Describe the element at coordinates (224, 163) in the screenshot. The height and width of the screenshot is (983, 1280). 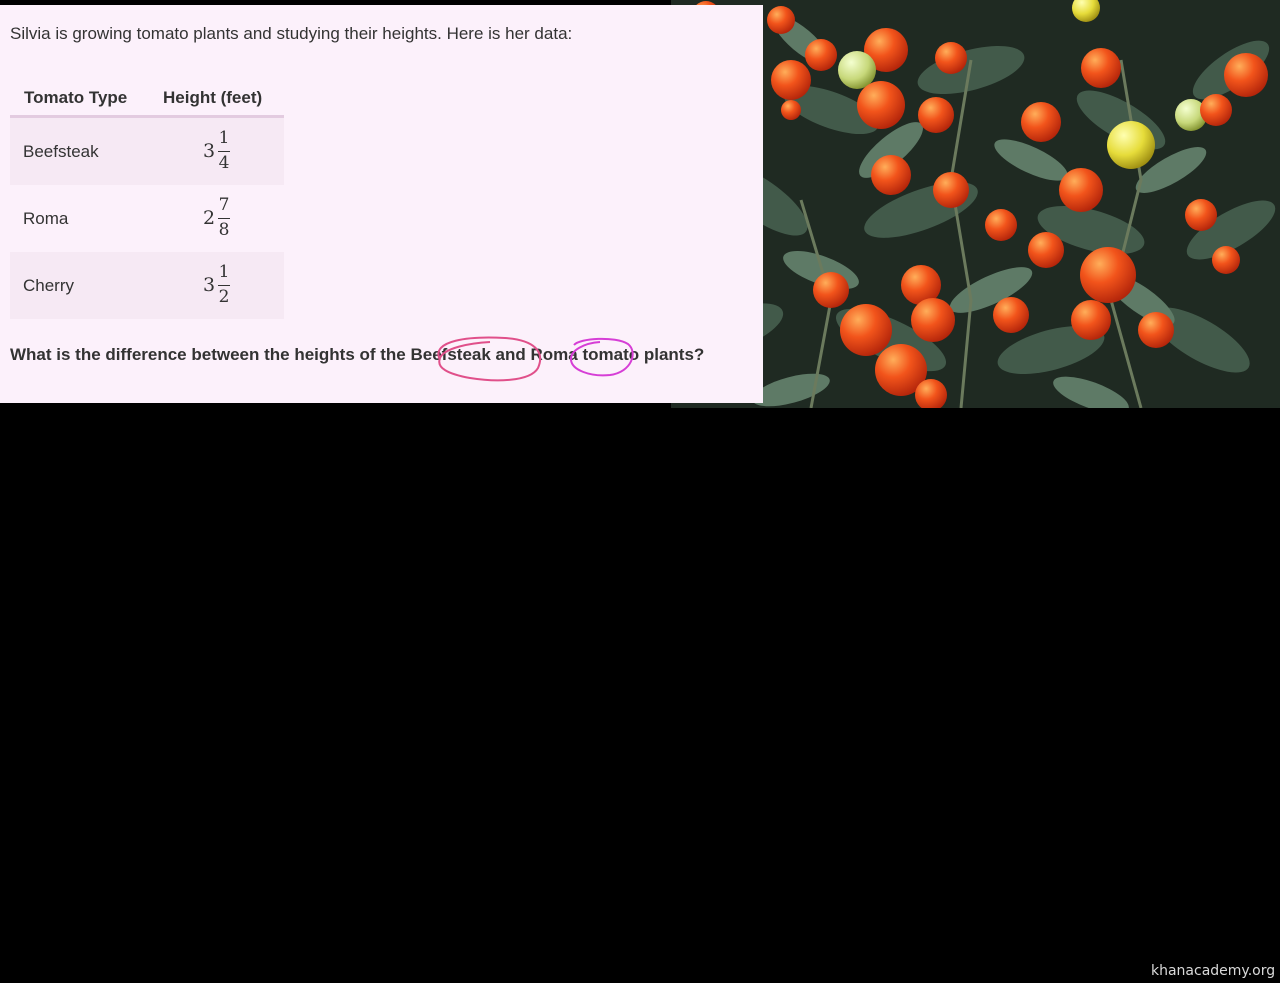
I see `denominator: 4` at that location.